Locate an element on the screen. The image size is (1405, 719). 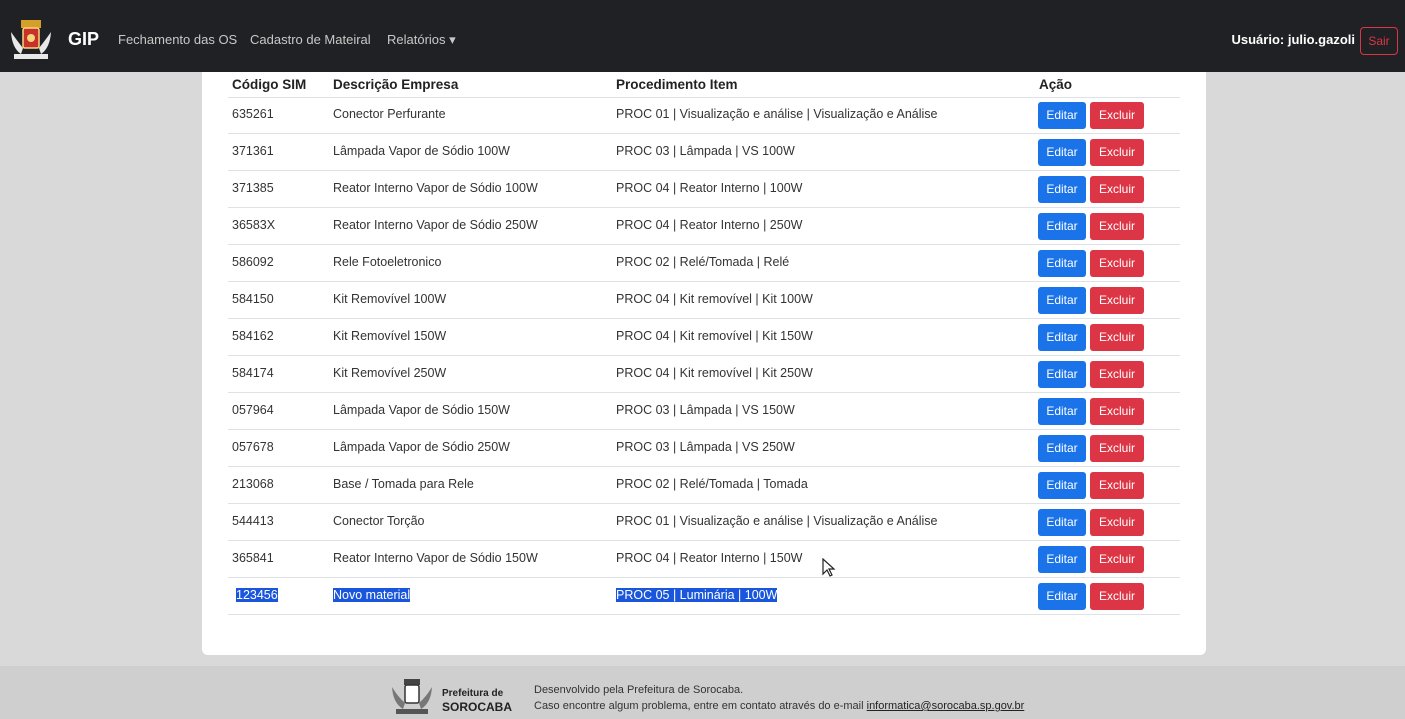
cell-procedimento: PROC 04 | Reator Interno | 150W is located at coordinates (709, 558).